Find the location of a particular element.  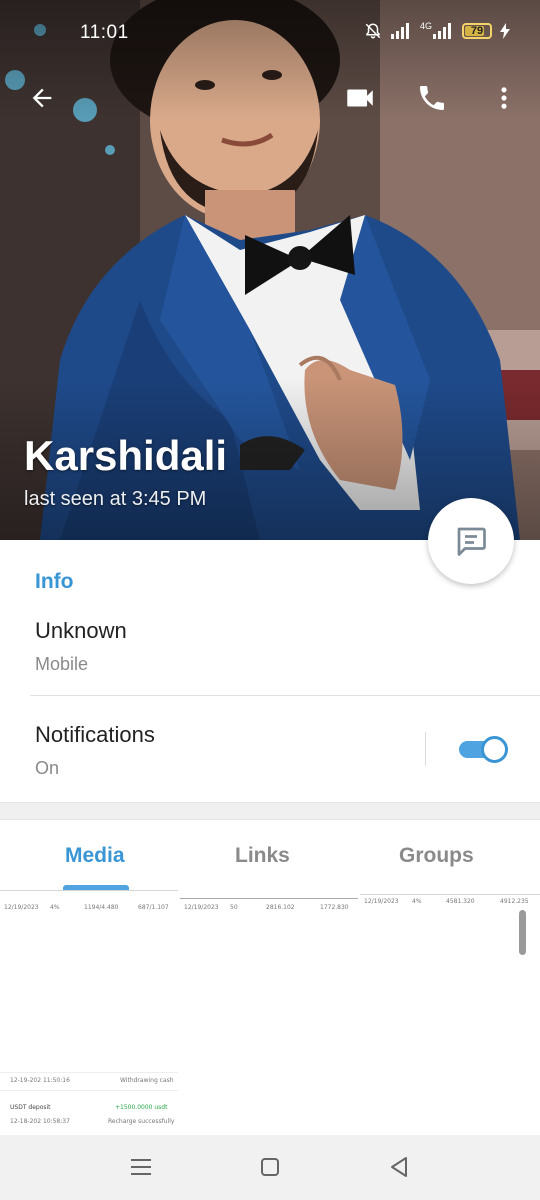

video-call-button is located at coordinates (360, 98).